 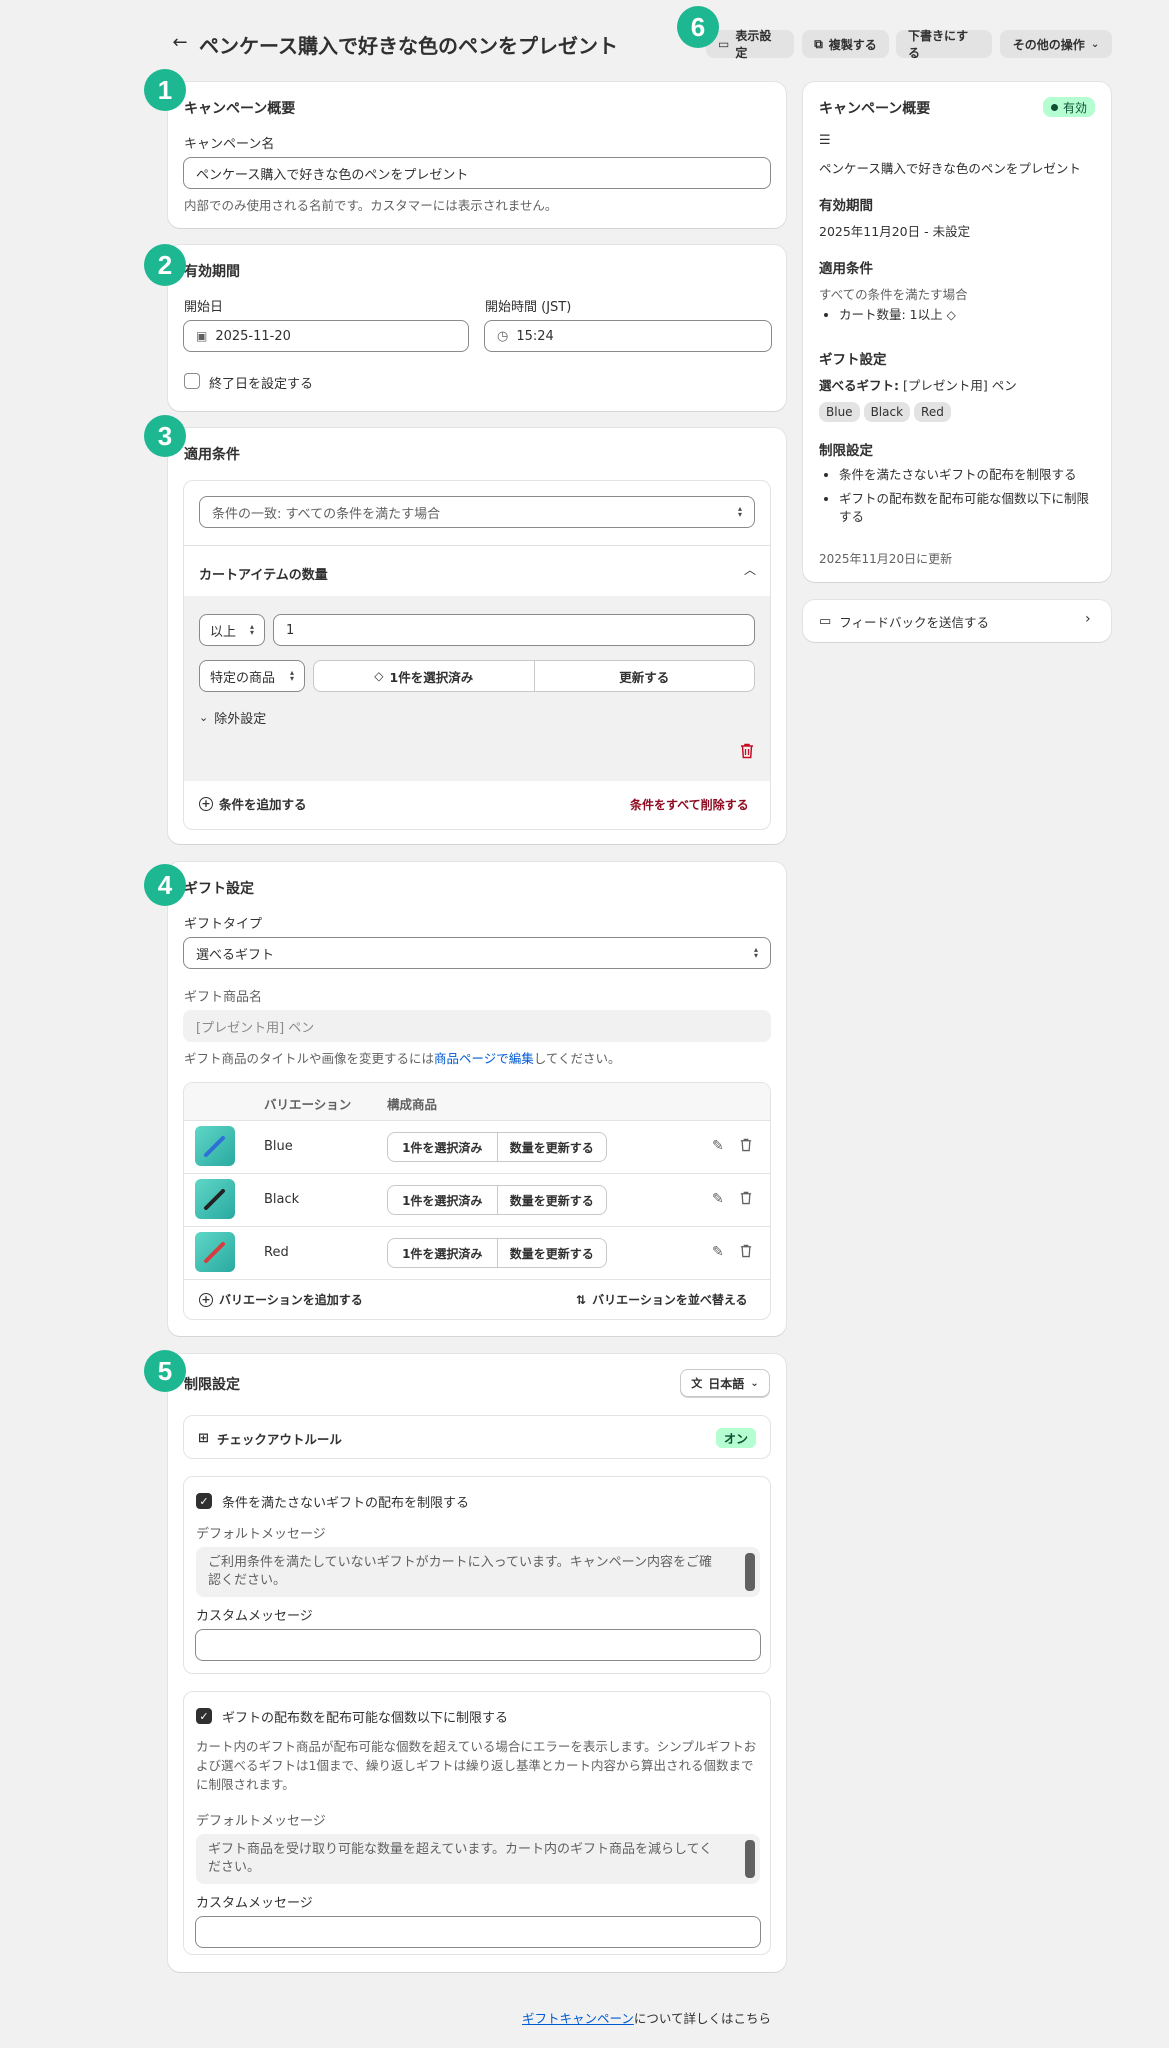 What do you see at coordinates (661, 1299) in the screenshot?
I see `sort-variation-button: ⇅ バリエーションを並べ替える` at bounding box center [661, 1299].